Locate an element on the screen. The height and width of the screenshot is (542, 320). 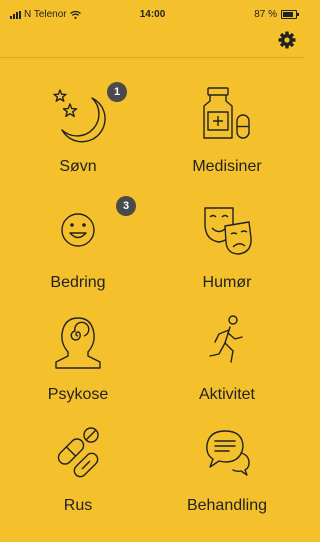
notification-badge: 1 is located at coordinates (117, 92).